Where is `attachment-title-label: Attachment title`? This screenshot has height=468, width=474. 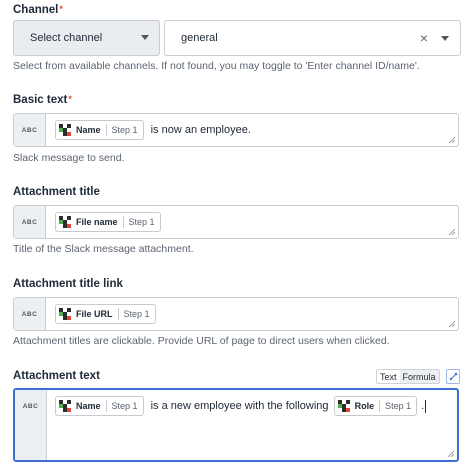 attachment-title-label: Attachment title is located at coordinates (56, 192).